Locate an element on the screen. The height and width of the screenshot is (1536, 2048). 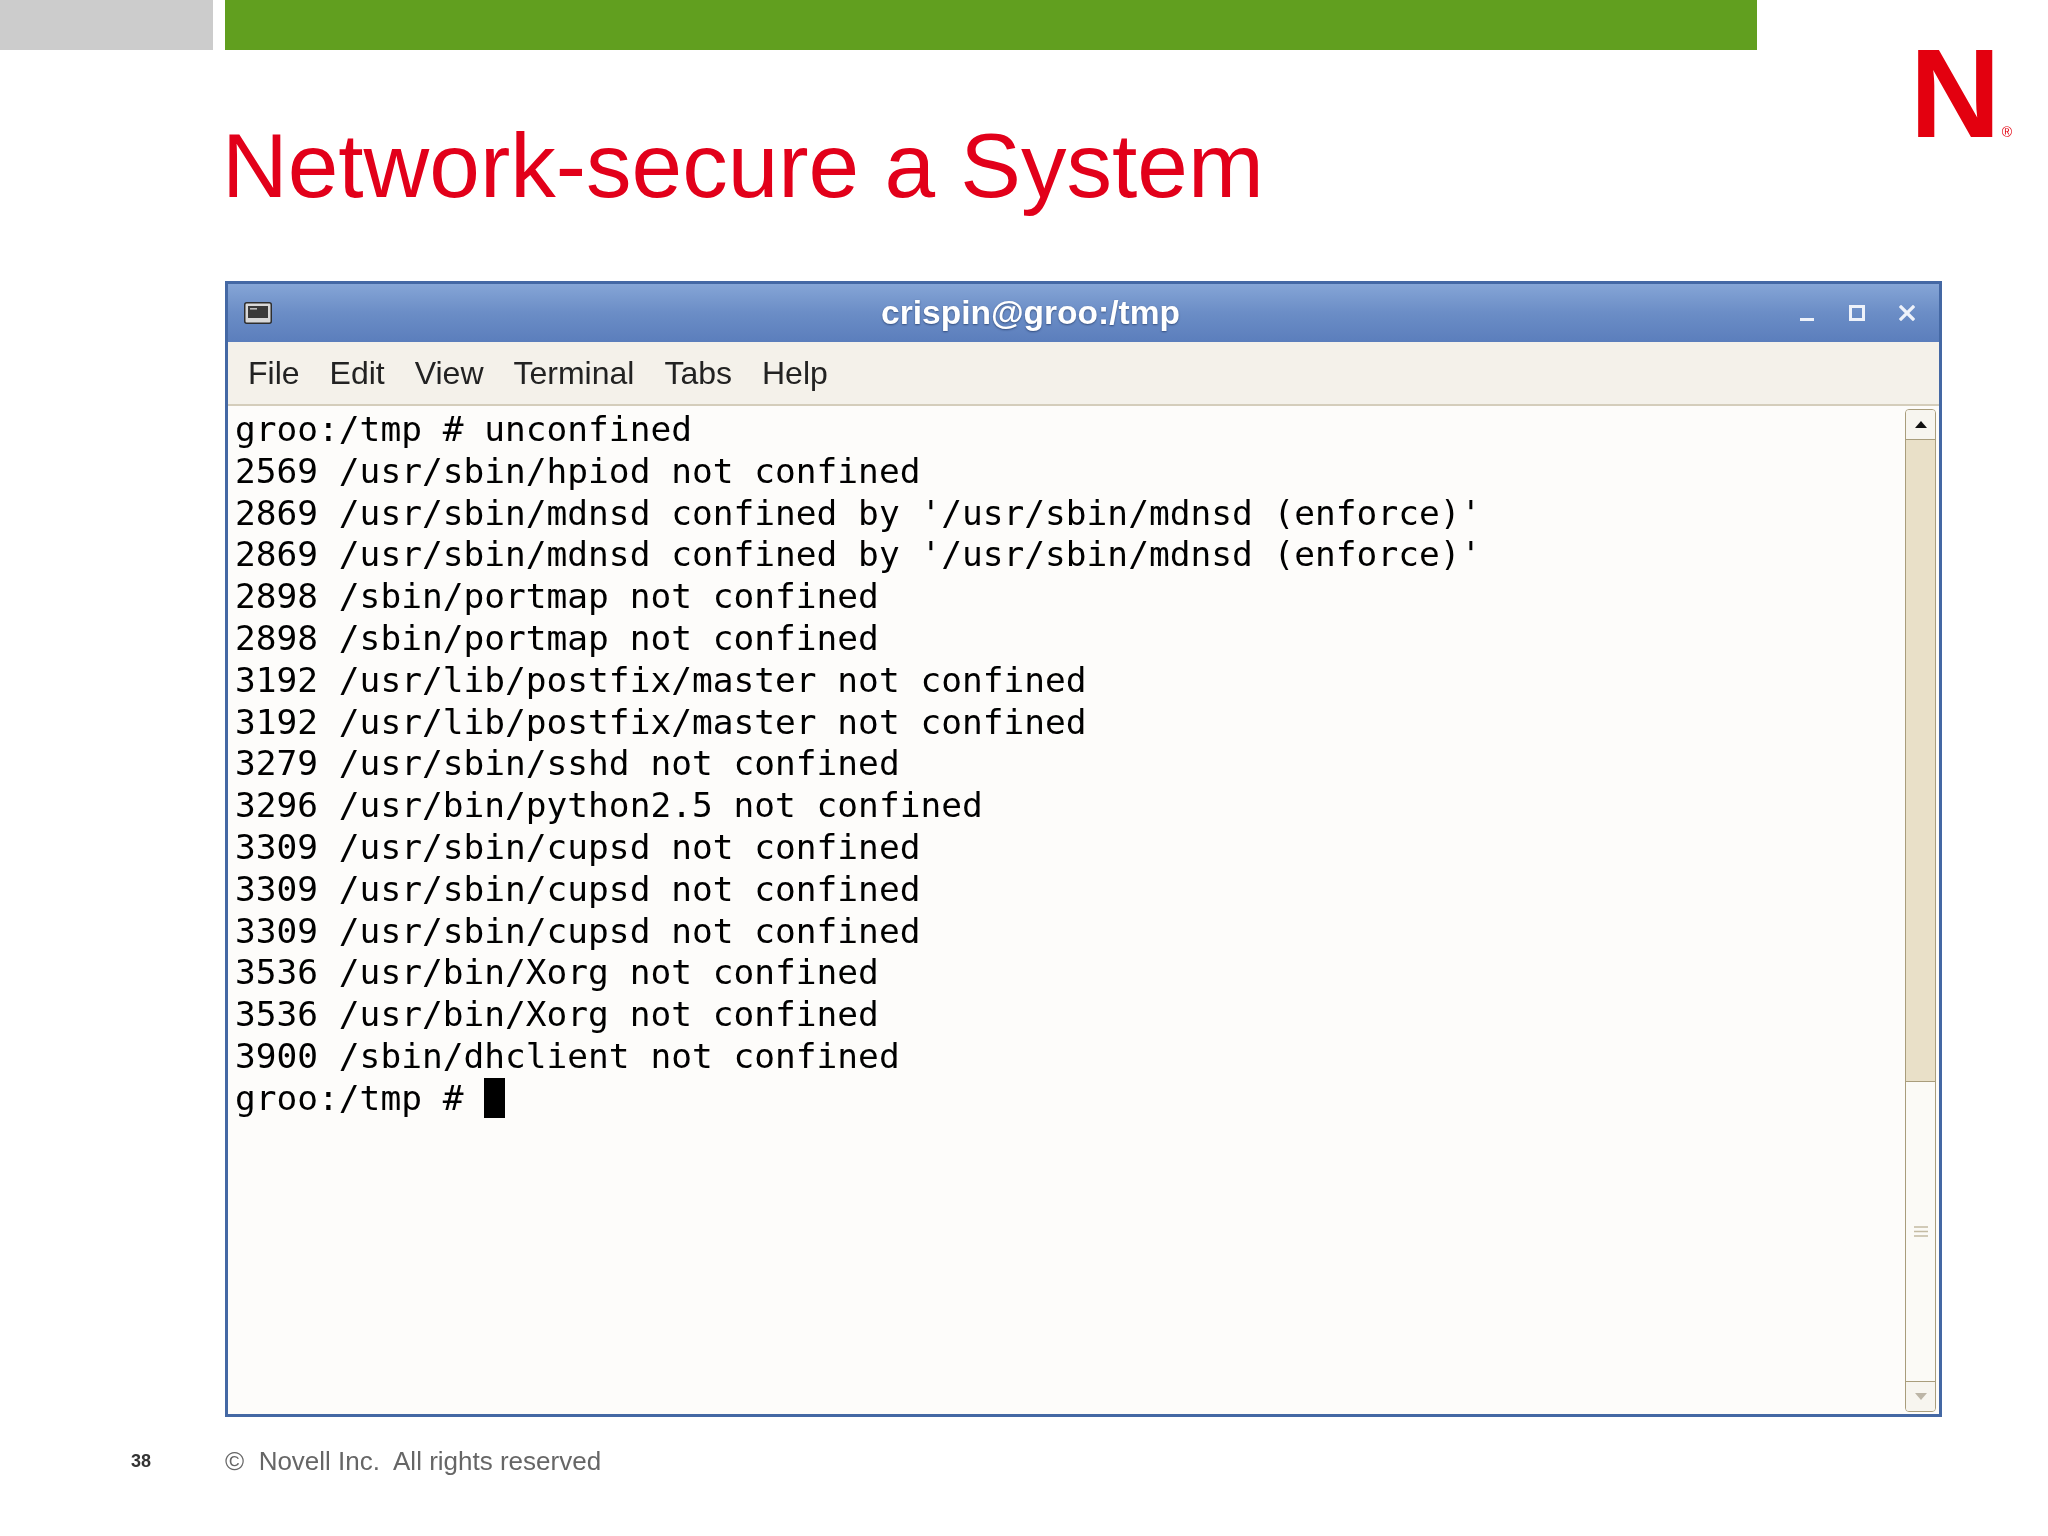
menu-item: Help is located at coordinates (795, 373).